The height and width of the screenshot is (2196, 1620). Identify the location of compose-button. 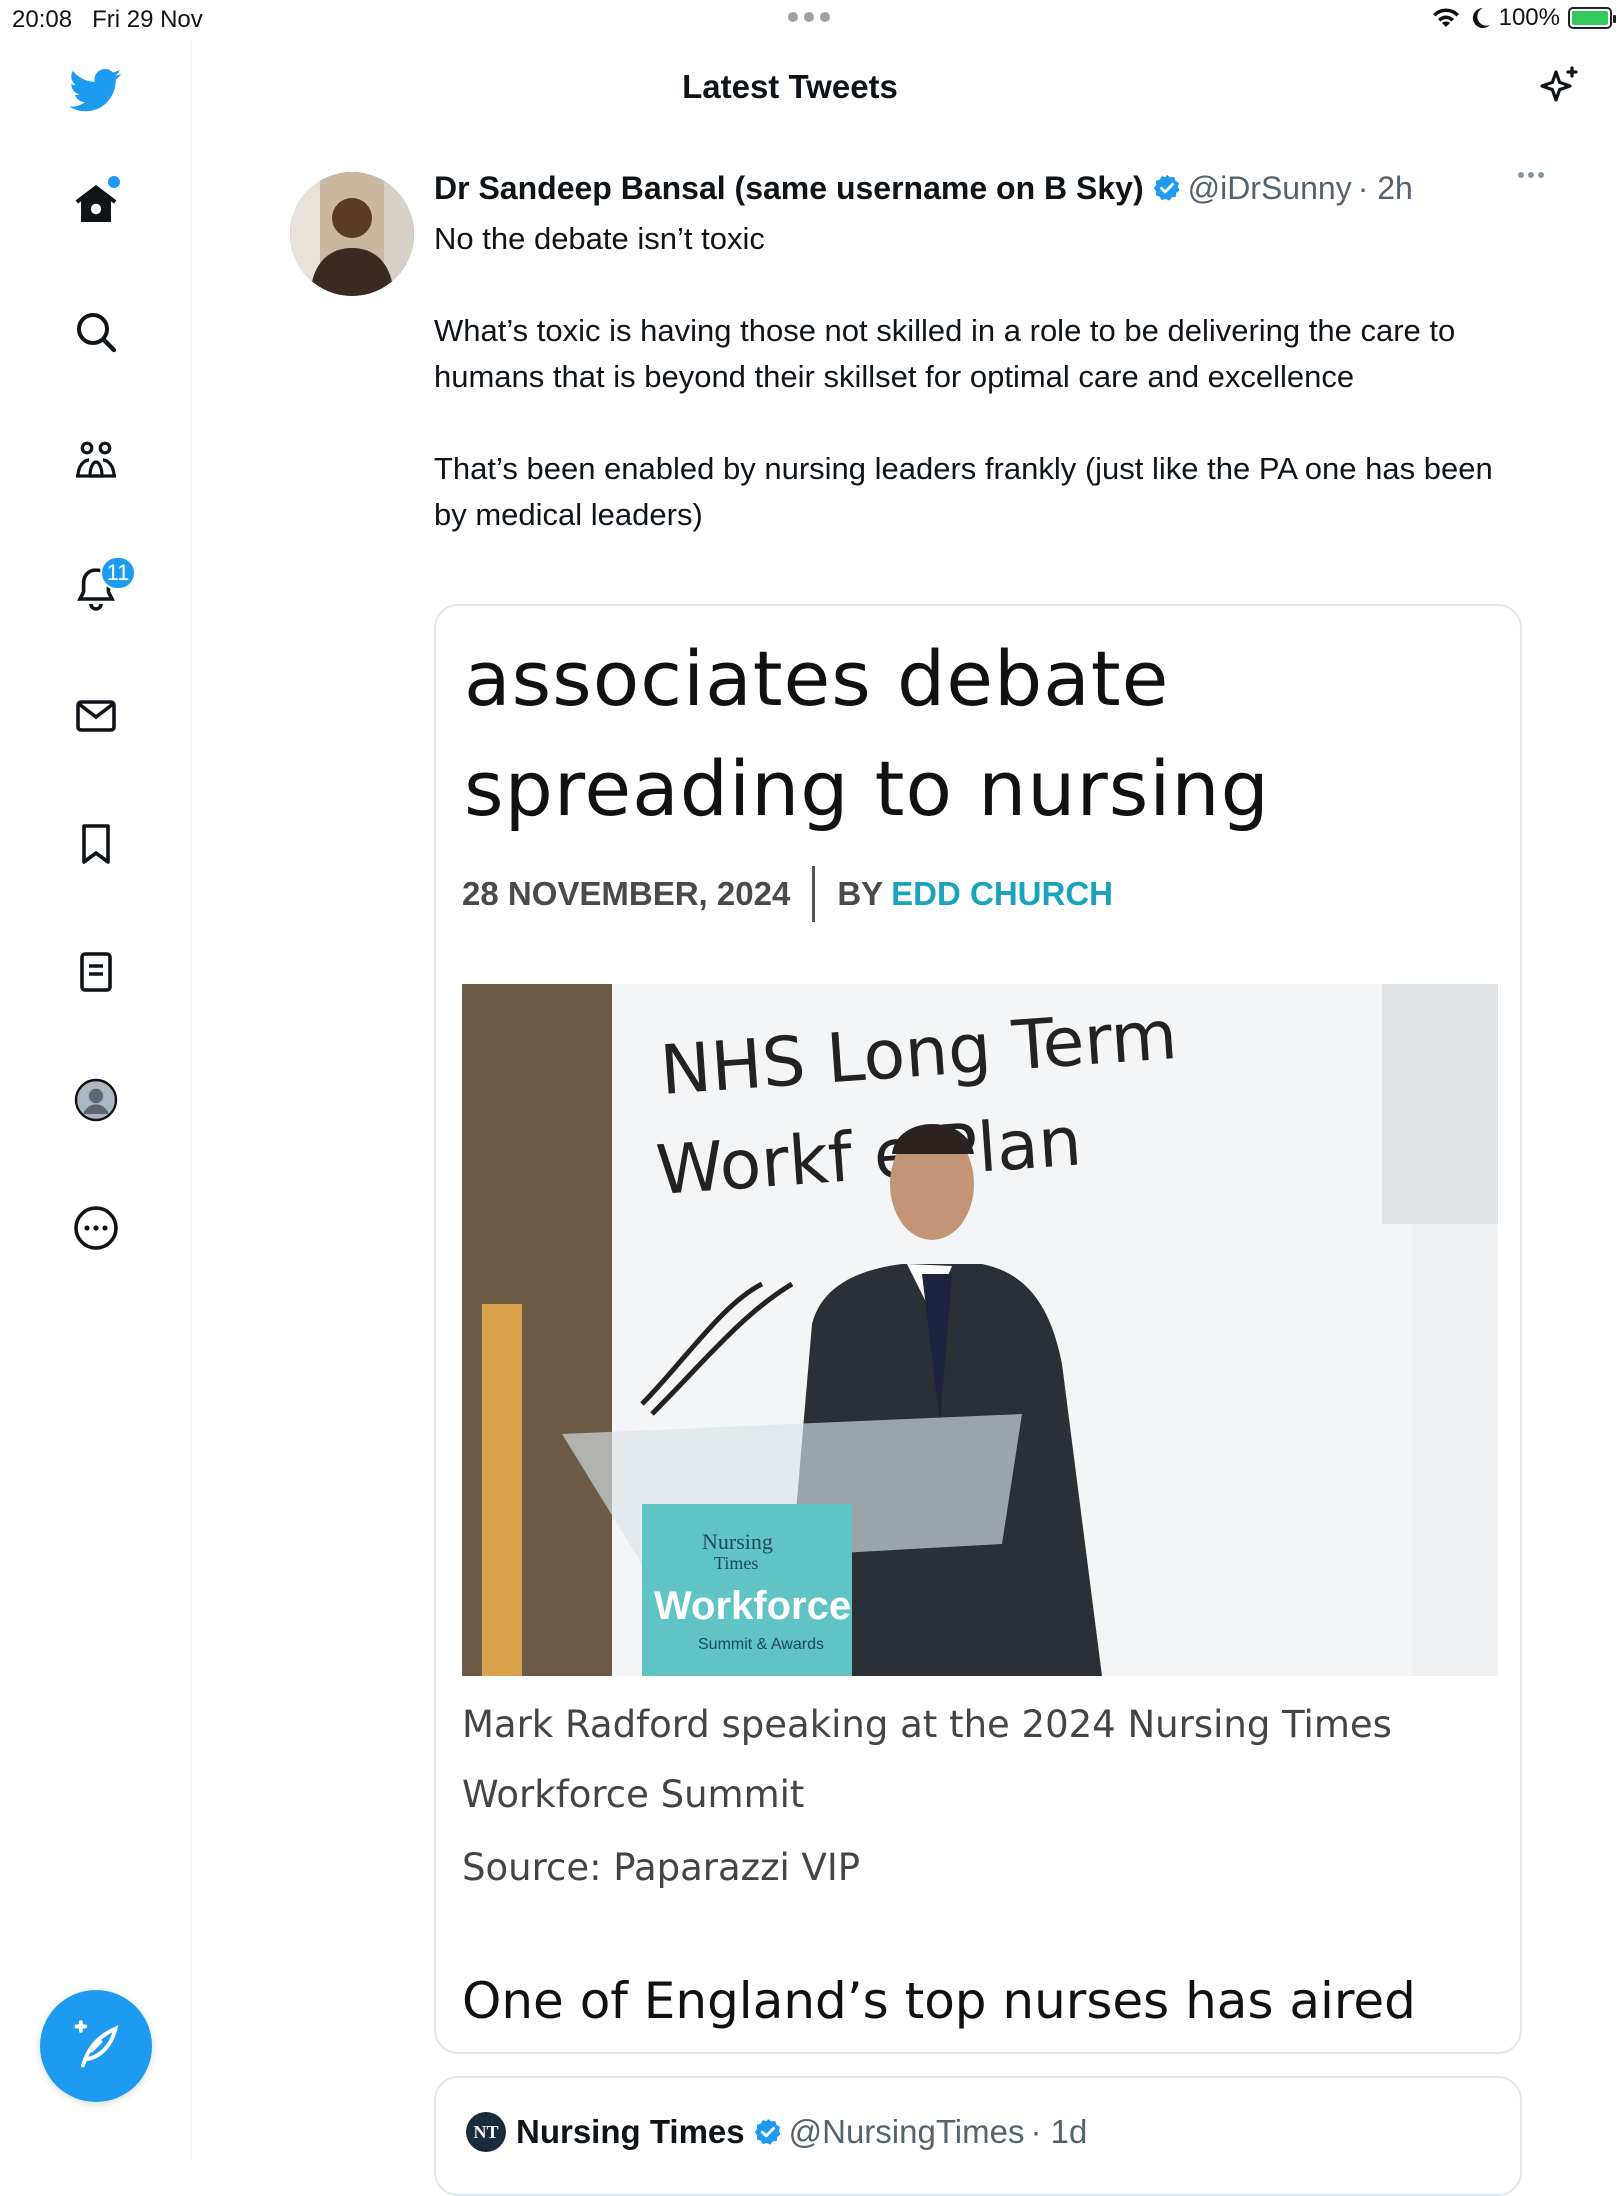
(96, 2046).